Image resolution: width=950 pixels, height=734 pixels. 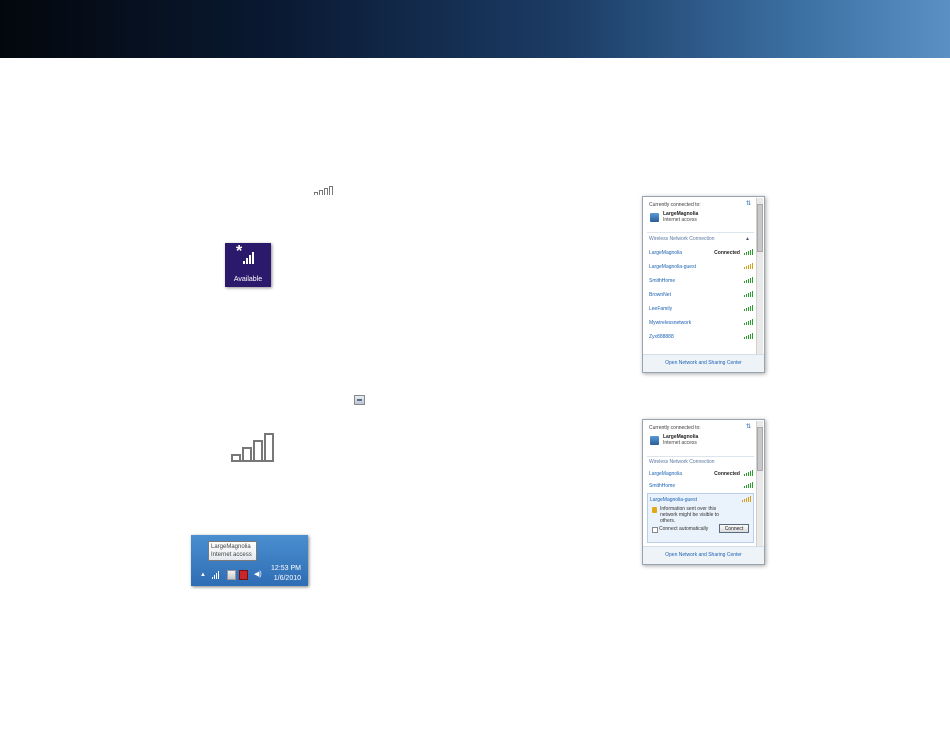 I want to click on security-alert-icon, so click(x=243, y=575).